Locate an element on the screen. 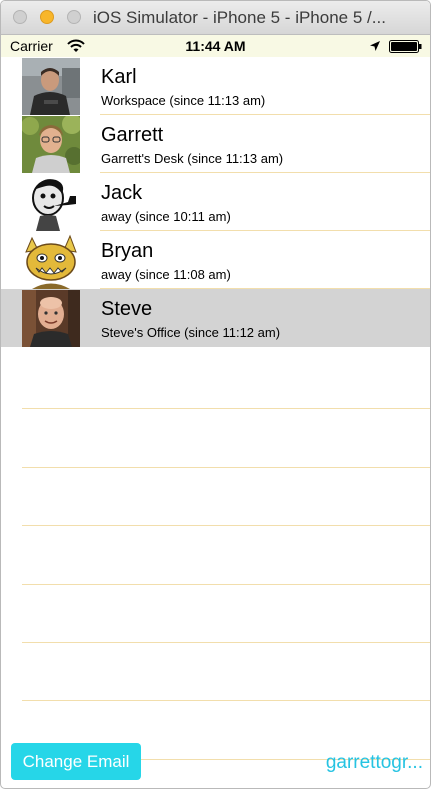 This screenshot has height=789, width=431. zoom-window-button is located at coordinates (74, 17).